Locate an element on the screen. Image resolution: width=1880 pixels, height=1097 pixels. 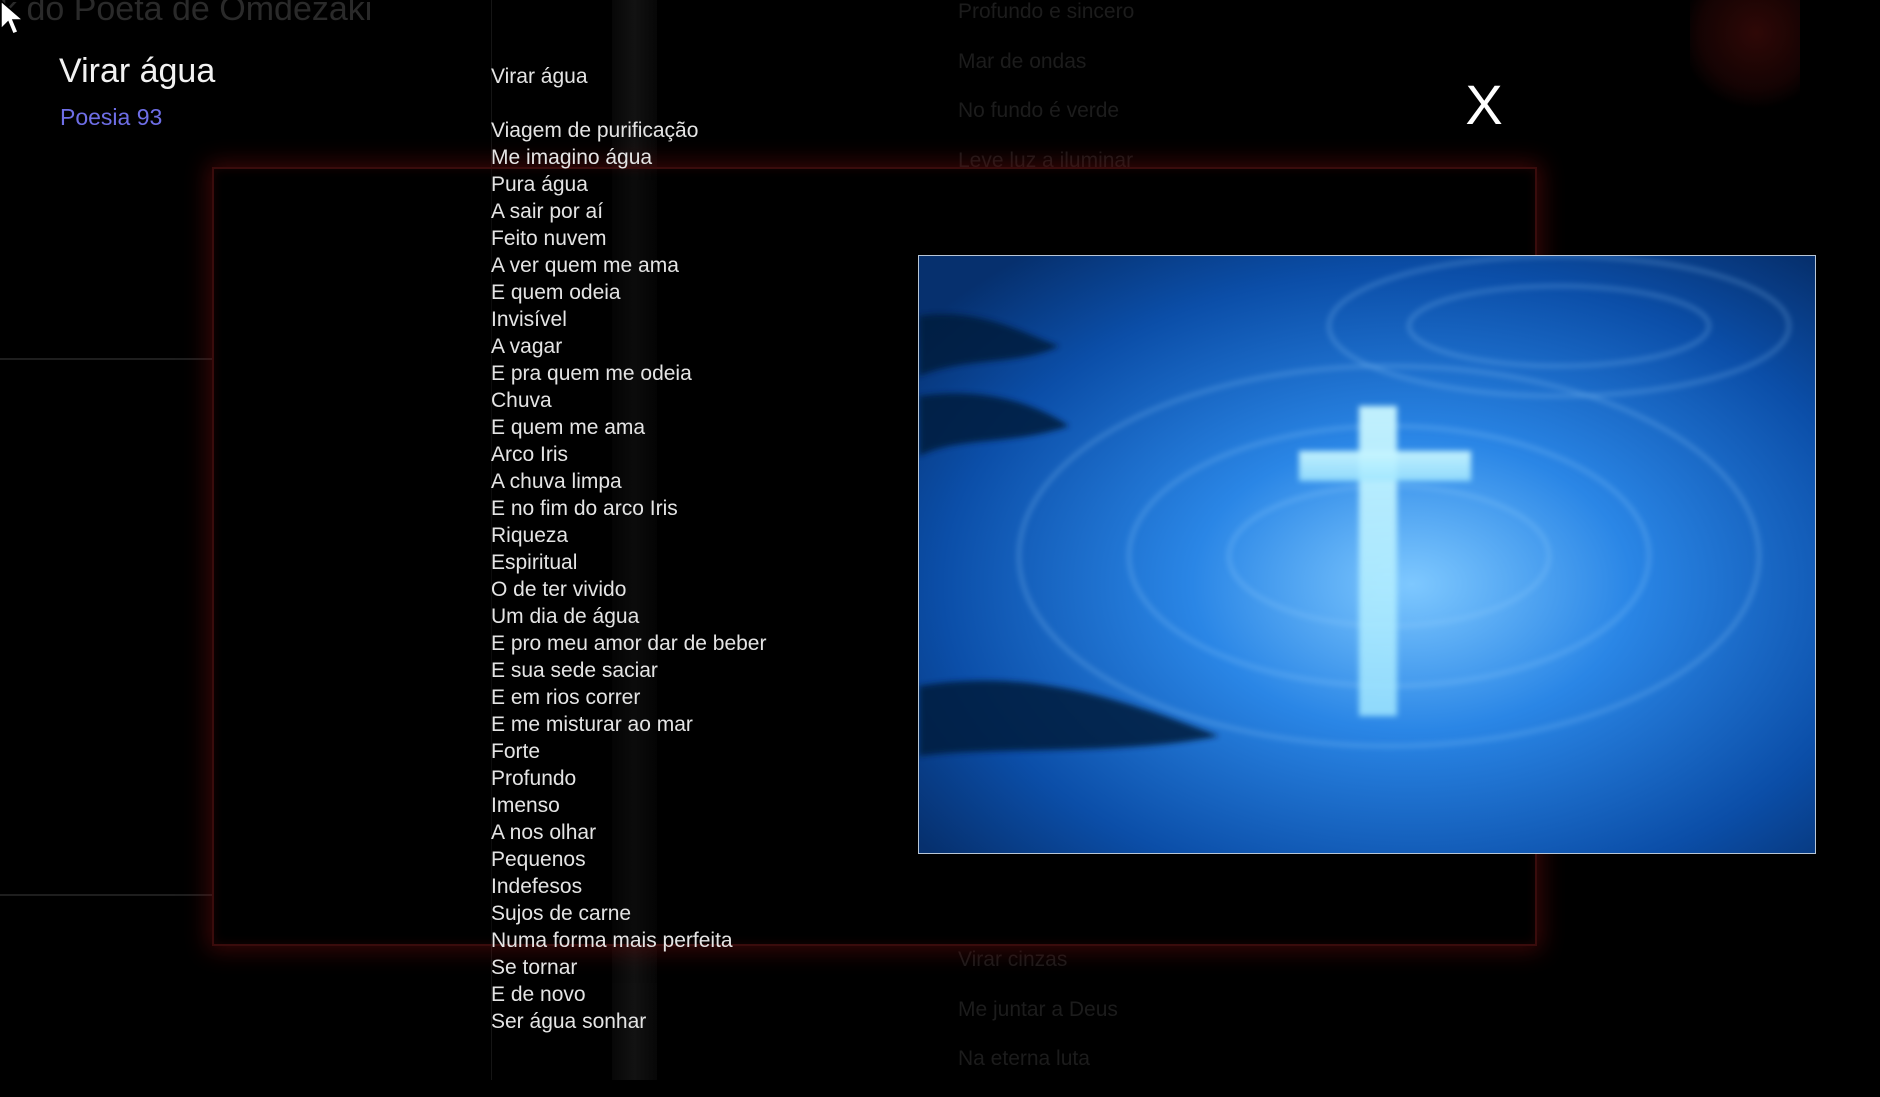
poem-line: Arco Iris is located at coordinates (530, 454).